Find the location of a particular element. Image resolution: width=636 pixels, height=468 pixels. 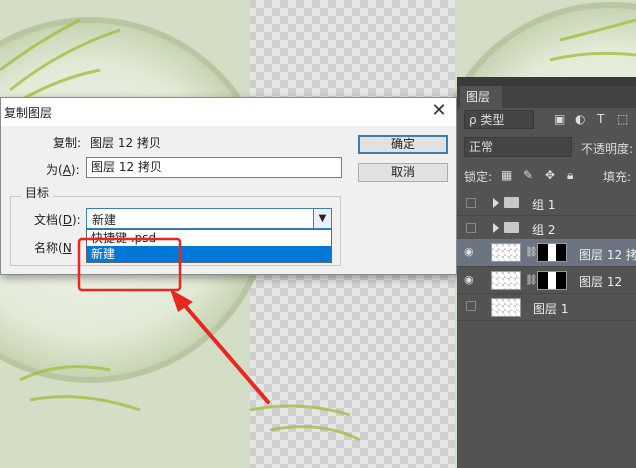

cancel-button: 取消 is located at coordinates (403, 172).